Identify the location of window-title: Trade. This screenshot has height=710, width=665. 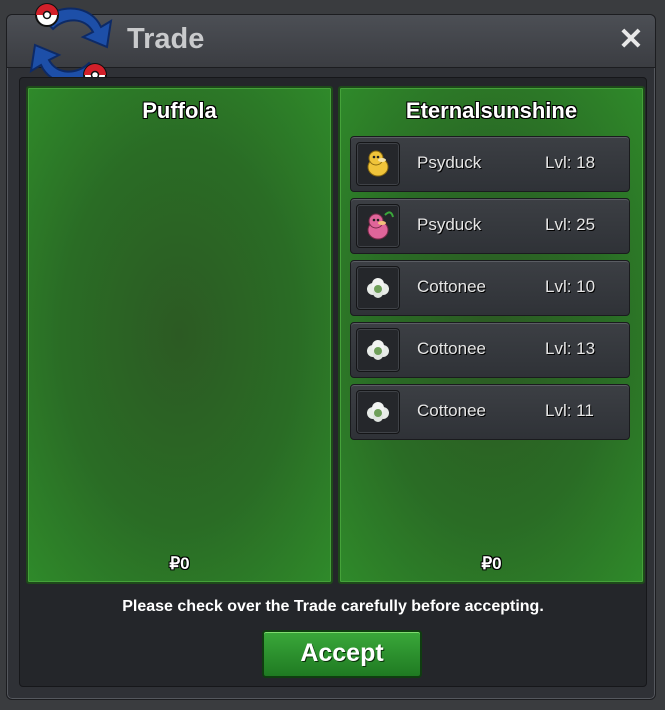
(166, 39).